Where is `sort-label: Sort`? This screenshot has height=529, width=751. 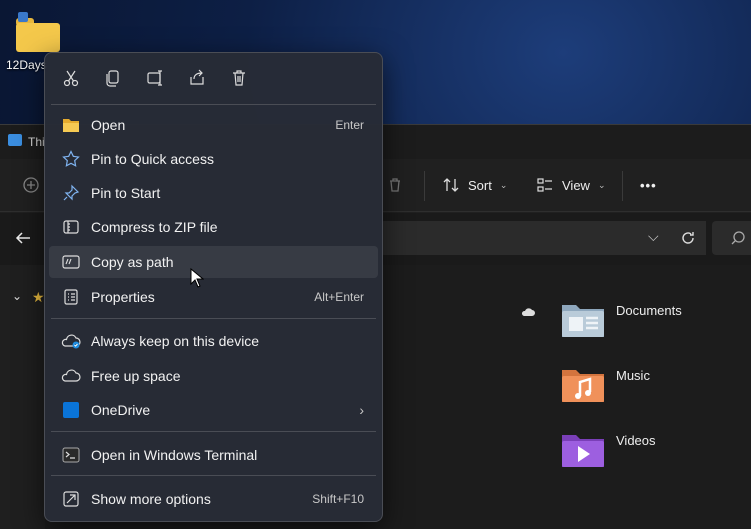 sort-label: Sort is located at coordinates (480, 185).